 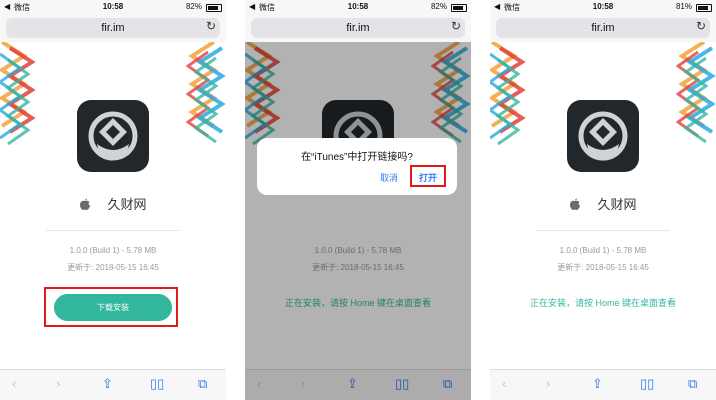 I want to click on download-install-button: 下载安装, so click(x=113, y=307).